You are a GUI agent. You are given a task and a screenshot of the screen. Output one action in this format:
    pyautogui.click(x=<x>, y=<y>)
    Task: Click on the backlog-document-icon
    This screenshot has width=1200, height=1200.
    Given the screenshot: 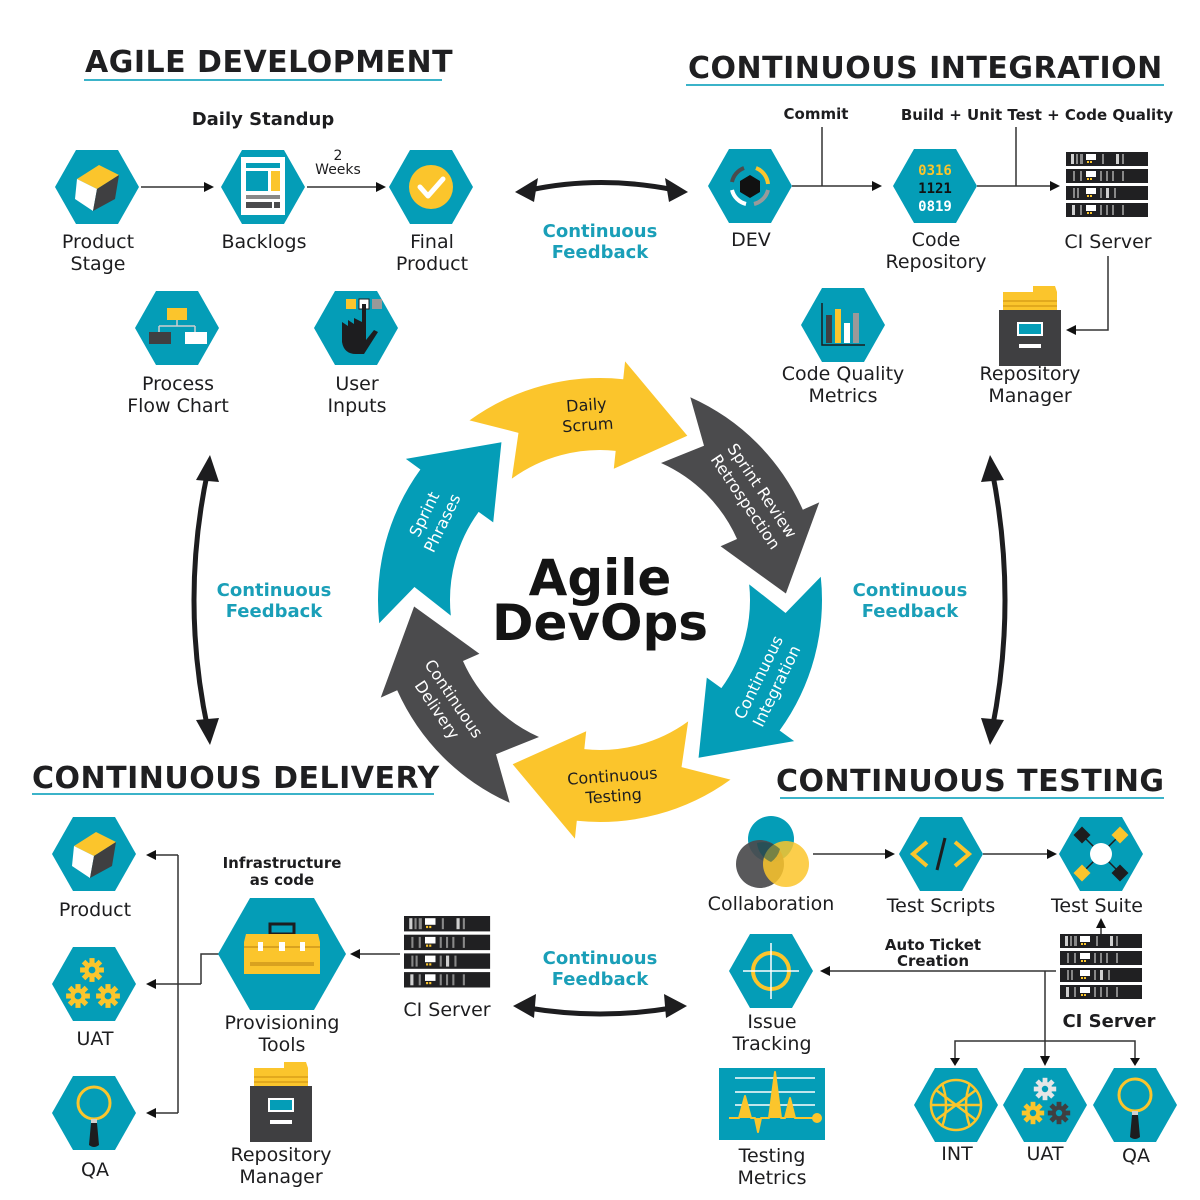 What is the action you would take?
    pyautogui.click(x=263, y=186)
    